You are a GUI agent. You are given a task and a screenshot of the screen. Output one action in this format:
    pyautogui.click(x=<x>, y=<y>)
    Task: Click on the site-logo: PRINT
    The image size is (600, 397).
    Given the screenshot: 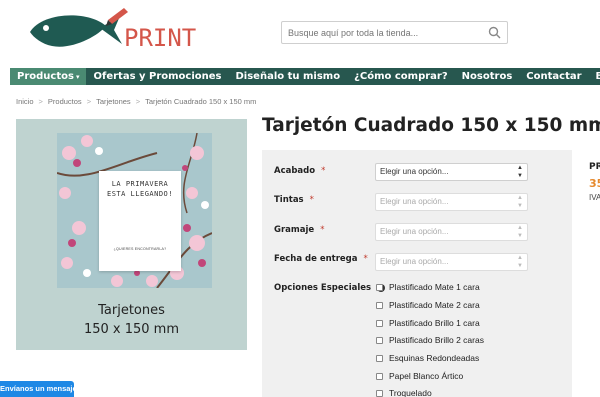 What is the action you would take?
    pyautogui.click(x=112, y=31)
    